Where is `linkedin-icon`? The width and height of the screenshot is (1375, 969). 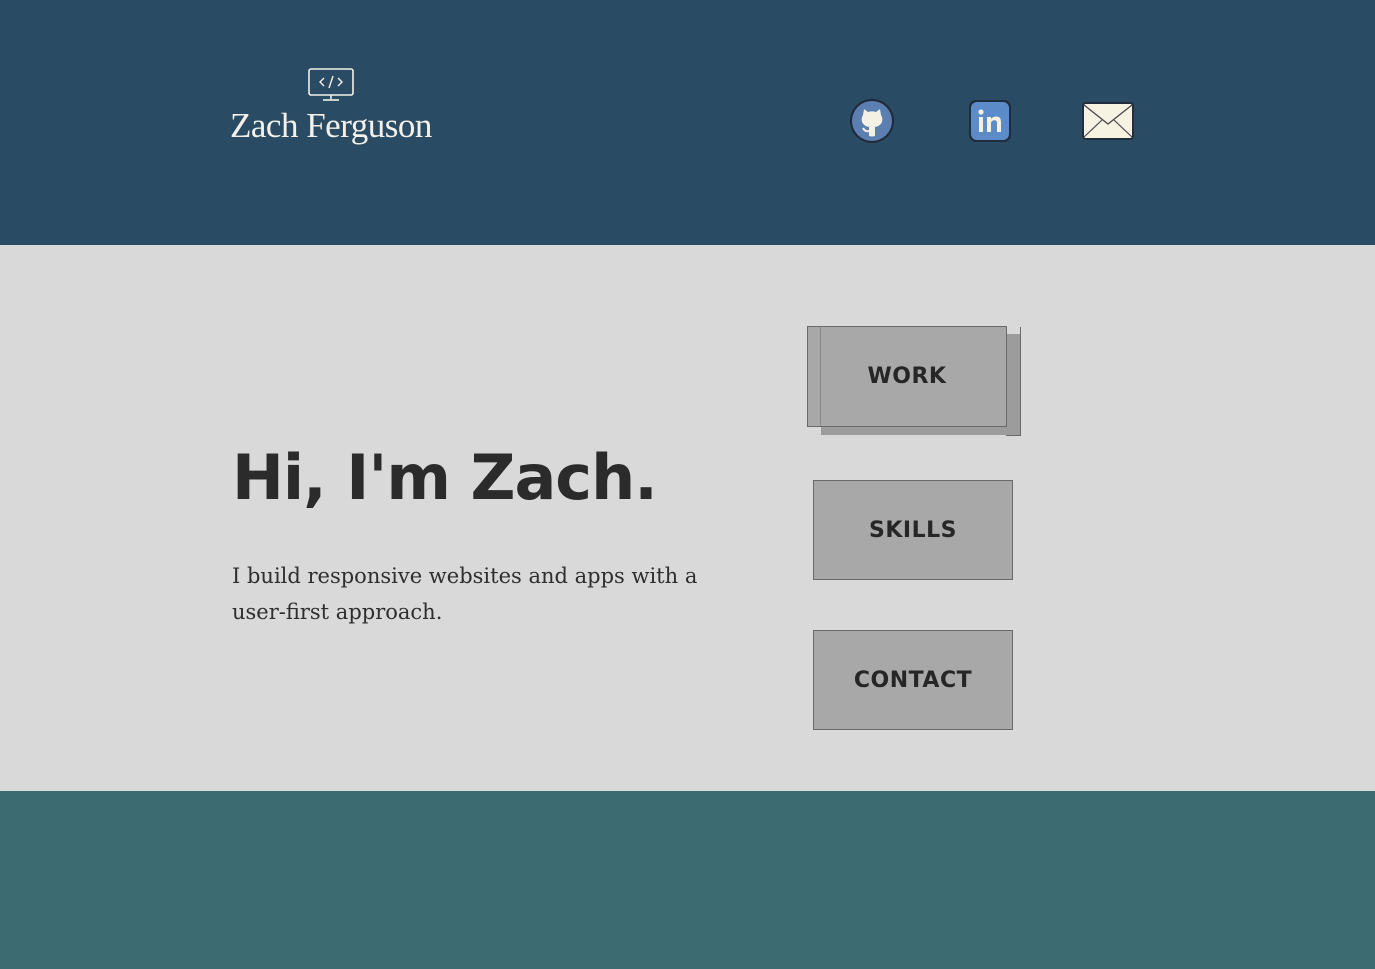 linkedin-icon is located at coordinates (990, 121).